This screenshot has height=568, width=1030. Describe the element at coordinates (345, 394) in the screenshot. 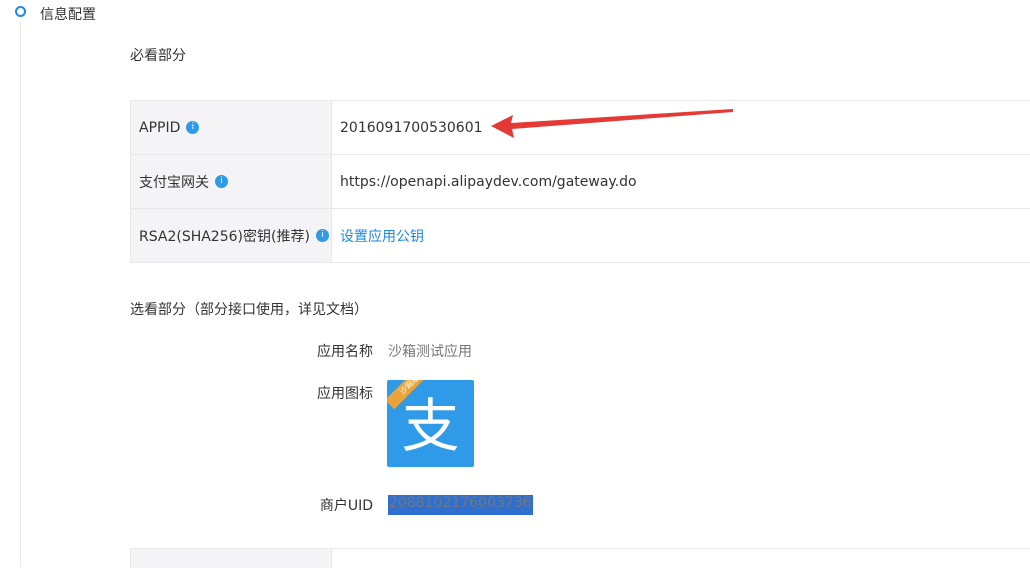

I see `app-icon-label: 应用图标` at that location.